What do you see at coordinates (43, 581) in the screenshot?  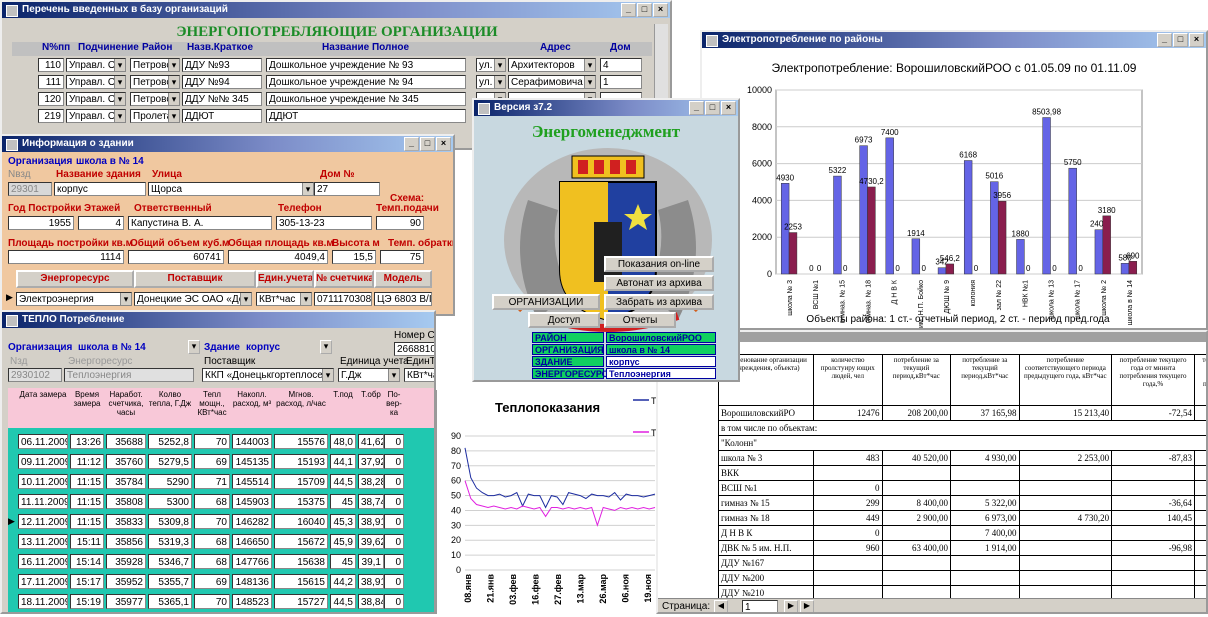 I see `table-cell: 17.11.2009` at bounding box center [43, 581].